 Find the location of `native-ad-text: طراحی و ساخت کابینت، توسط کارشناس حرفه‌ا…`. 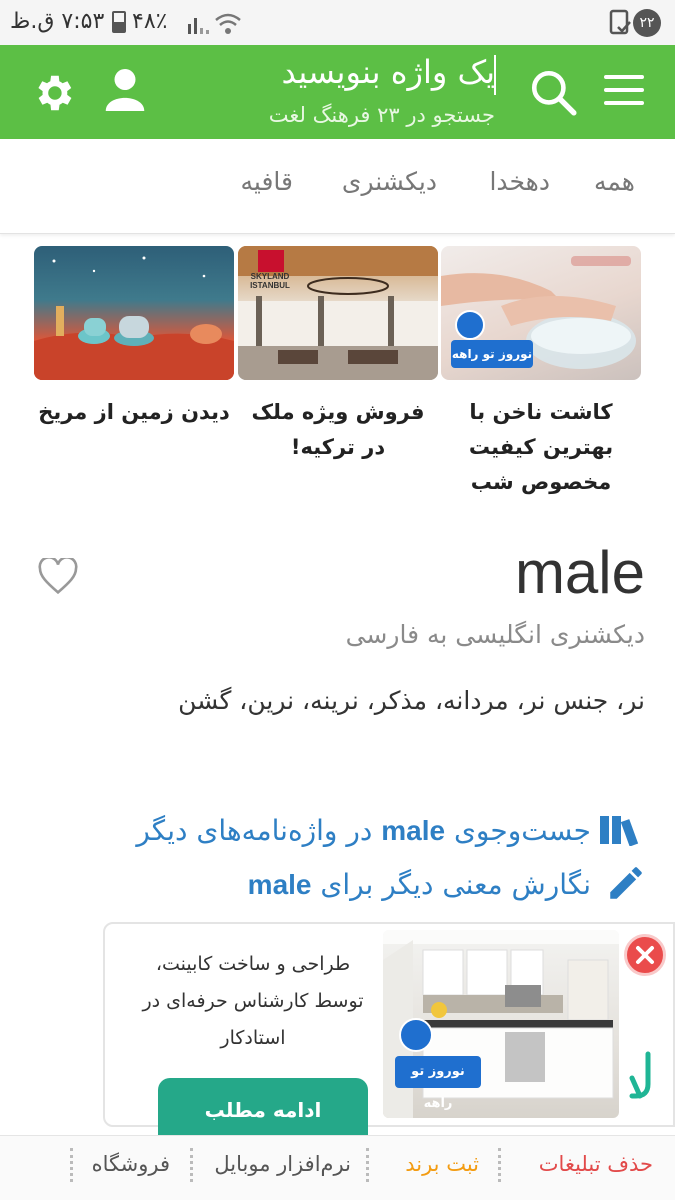

native-ad-text: طراحی و ساخت کابینت، توسط کارشناس حرفه‌ا… is located at coordinates (253, 1001).